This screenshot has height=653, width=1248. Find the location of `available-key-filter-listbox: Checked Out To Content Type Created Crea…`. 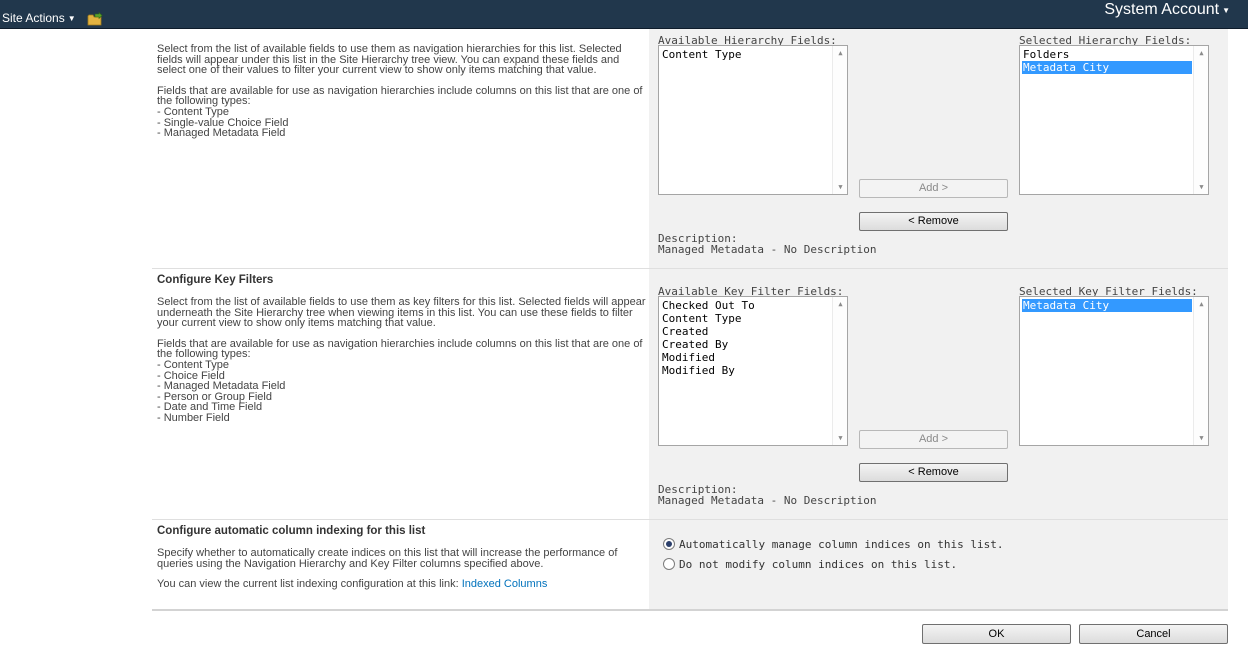

available-key-filter-listbox: Checked Out To Content Type Created Crea… is located at coordinates (753, 371).